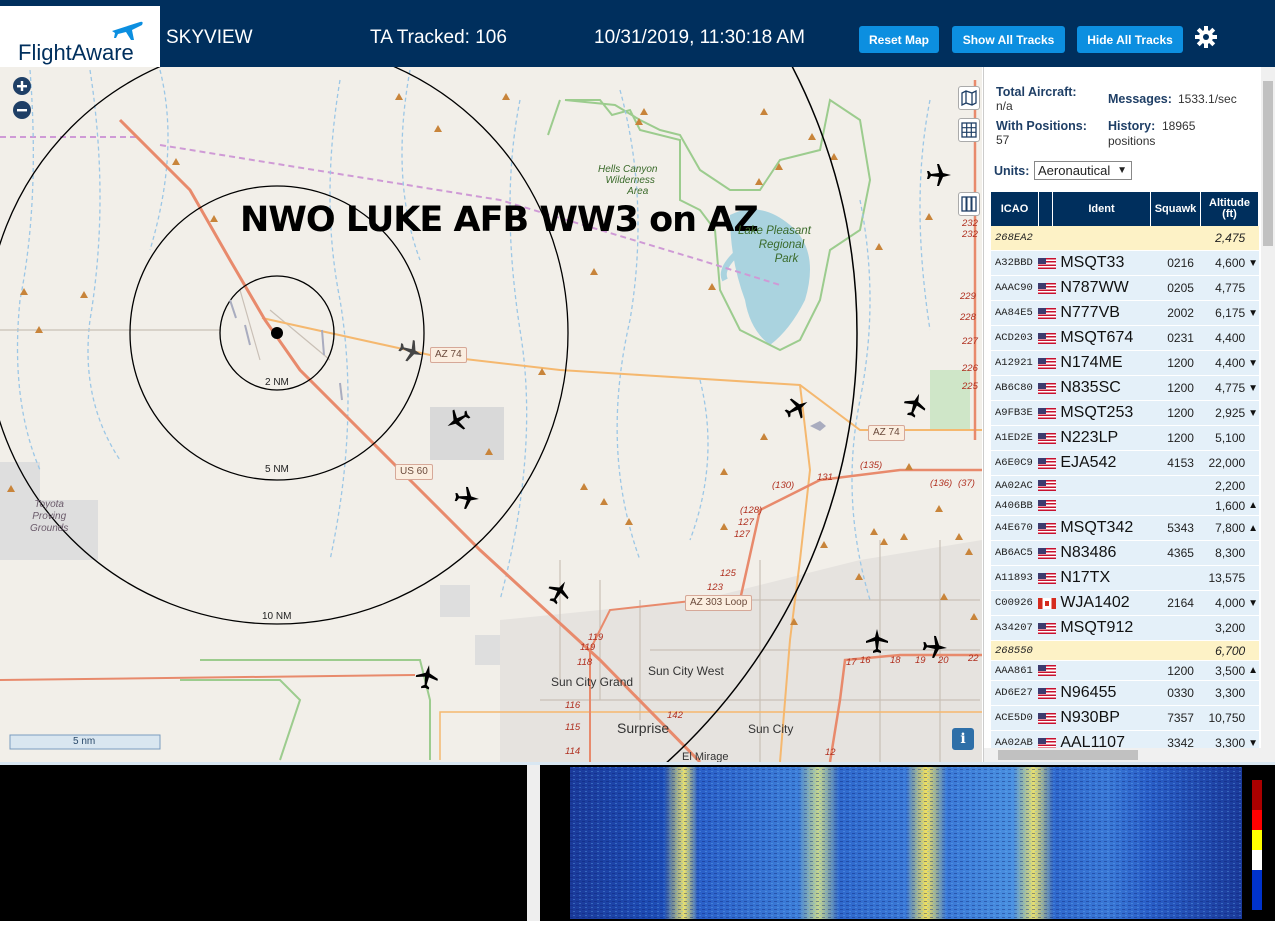 The image size is (1275, 926). I want to click on cell-ident: MSQT253, so click(1093, 413).